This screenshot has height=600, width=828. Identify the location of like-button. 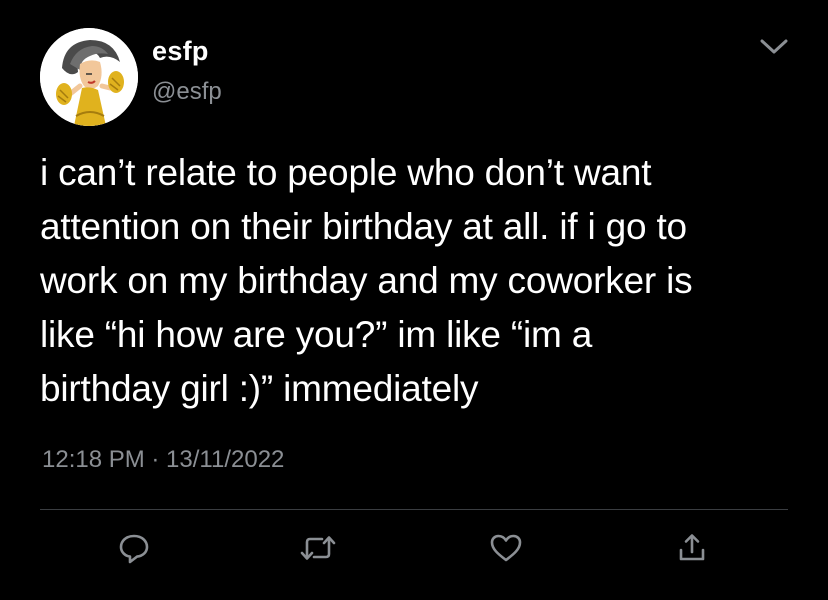
(506, 550).